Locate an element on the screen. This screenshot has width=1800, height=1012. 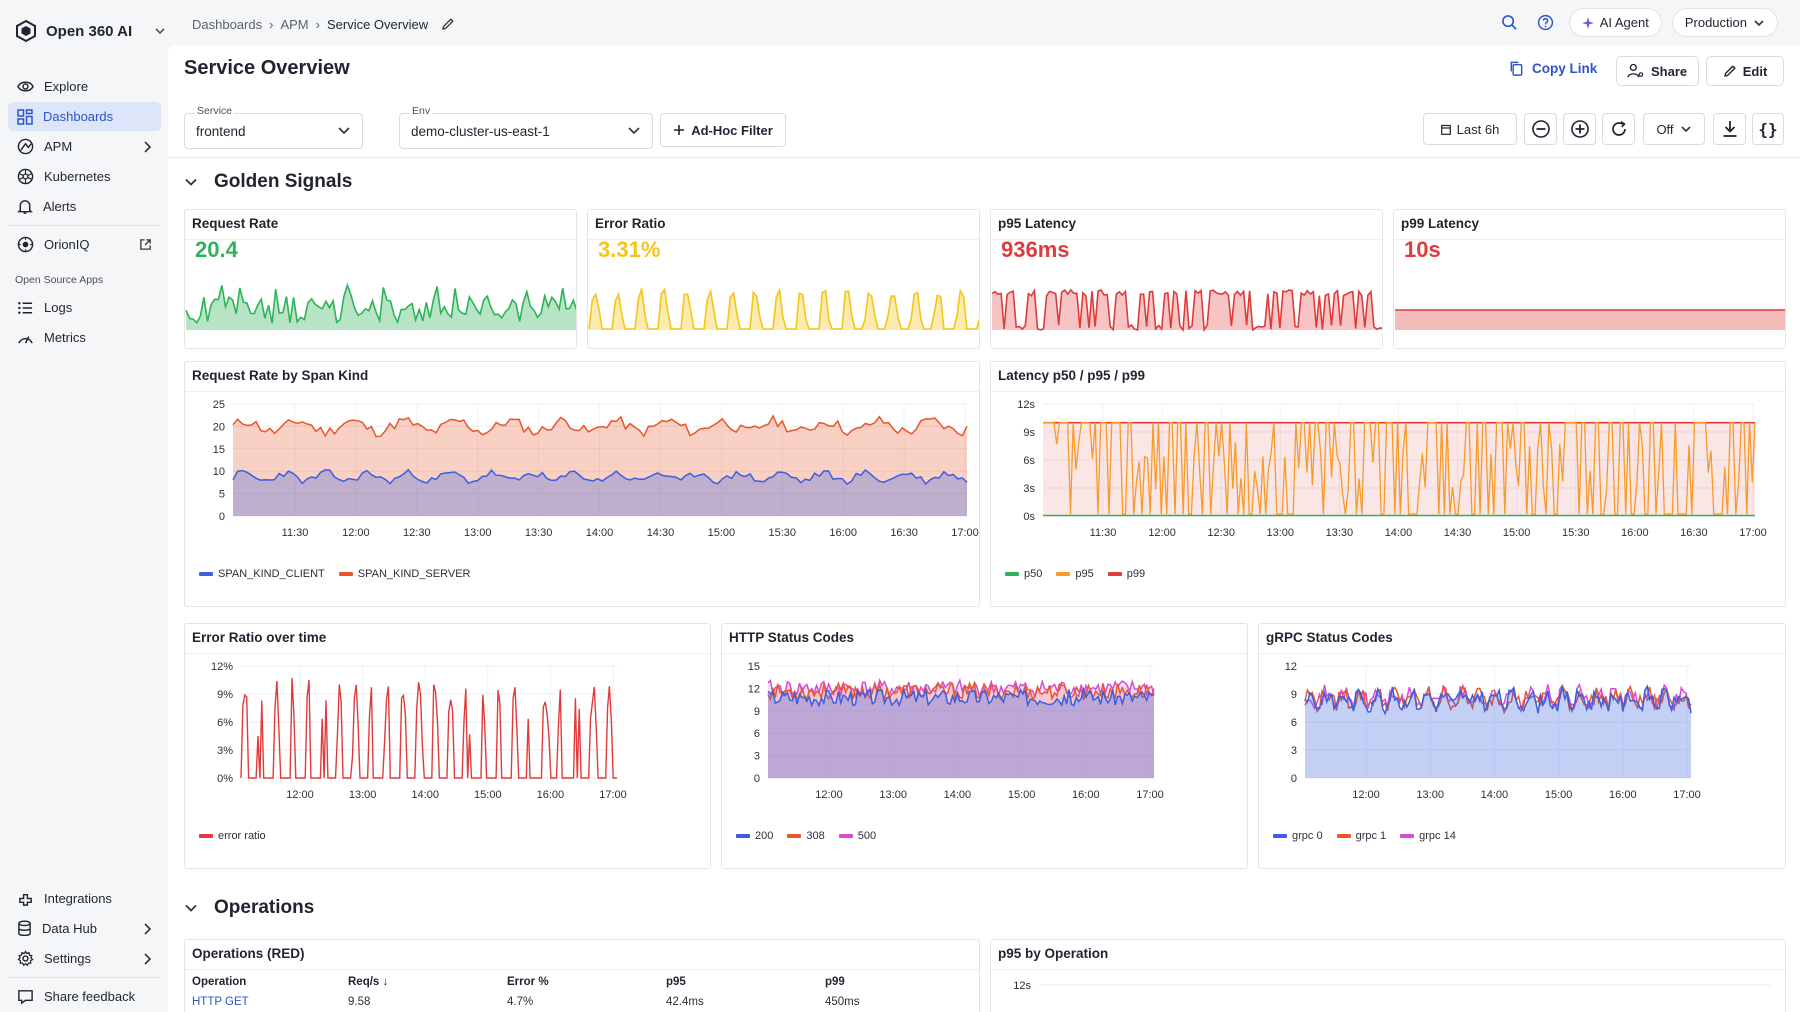
legend-label: SPAN_KIND_CLIENT is located at coordinates (271, 574).